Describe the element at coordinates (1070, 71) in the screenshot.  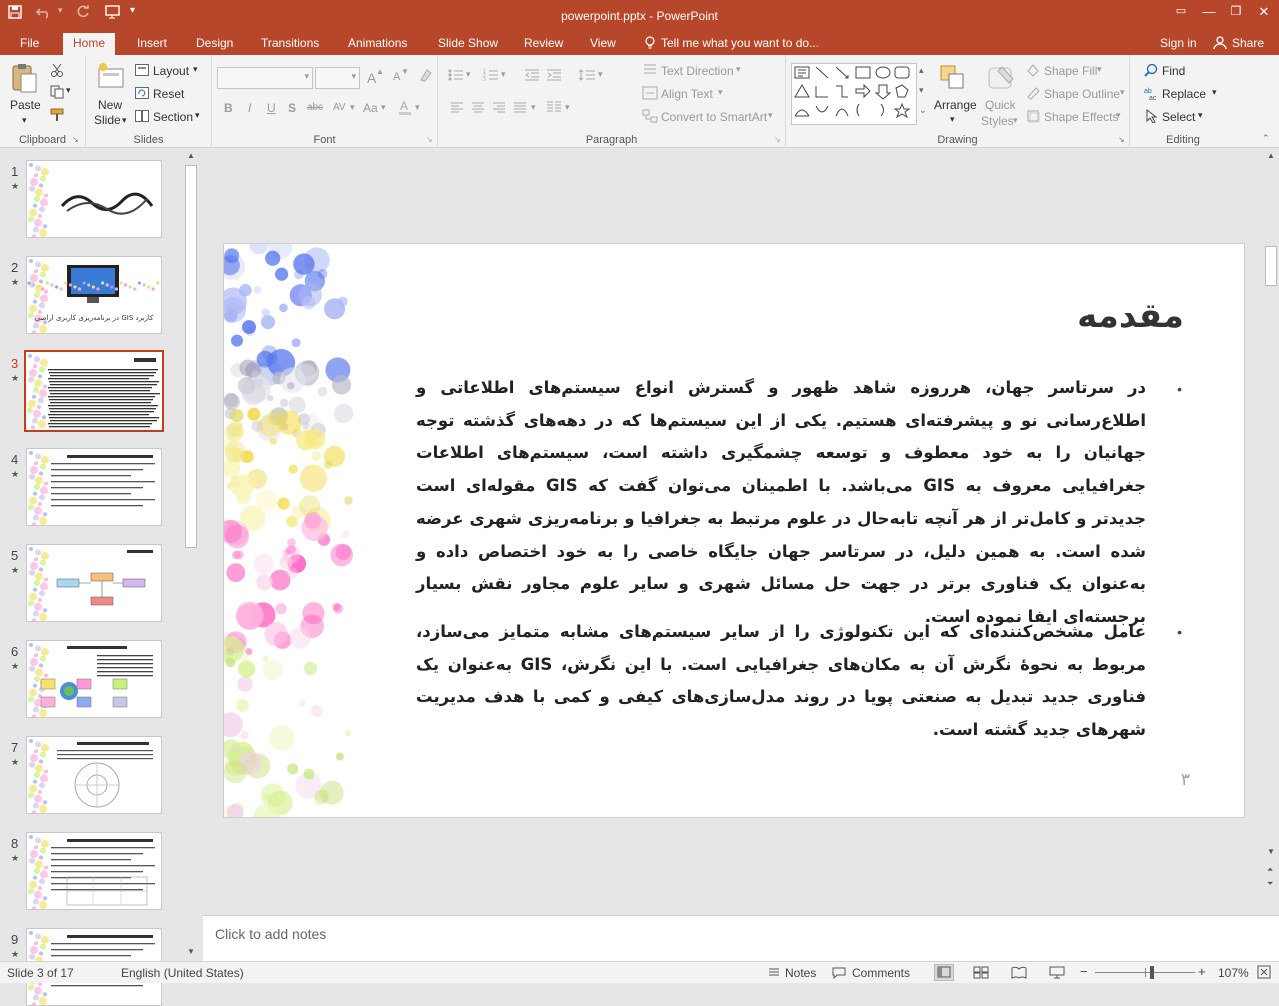
I see `shape-fill-button: Shape Fill` at that location.